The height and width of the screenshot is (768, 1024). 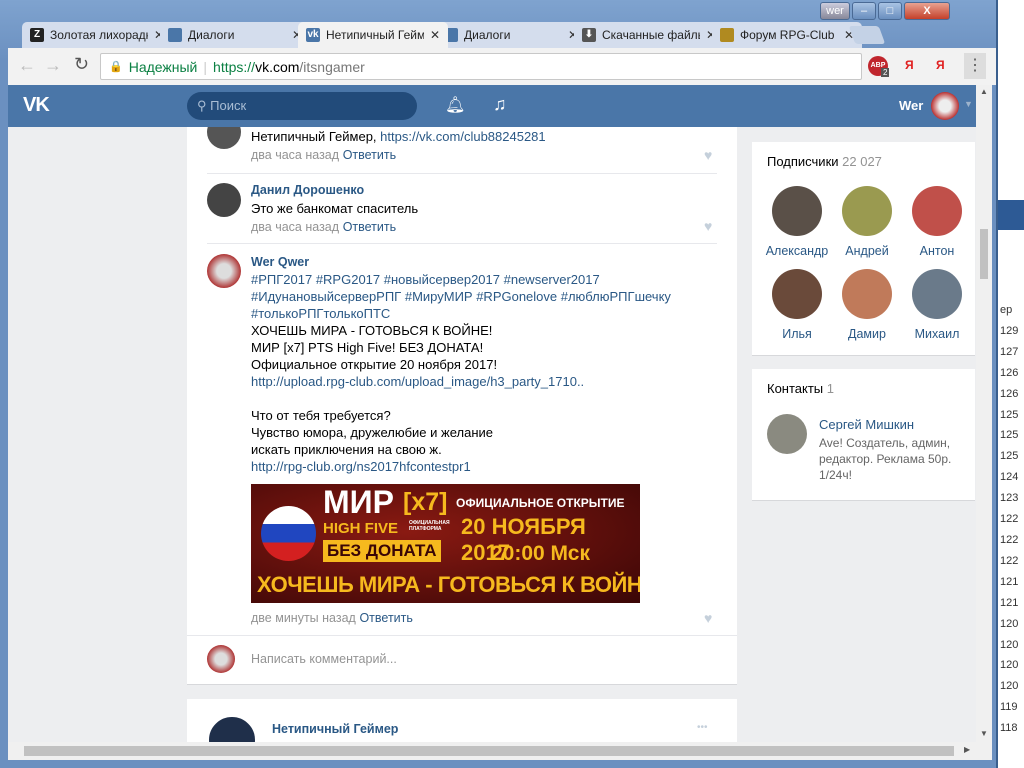 What do you see at coordinates (975, 66) in the screenshot?
I see `menu-icon: ⋮` at bounding box center [975, 66].